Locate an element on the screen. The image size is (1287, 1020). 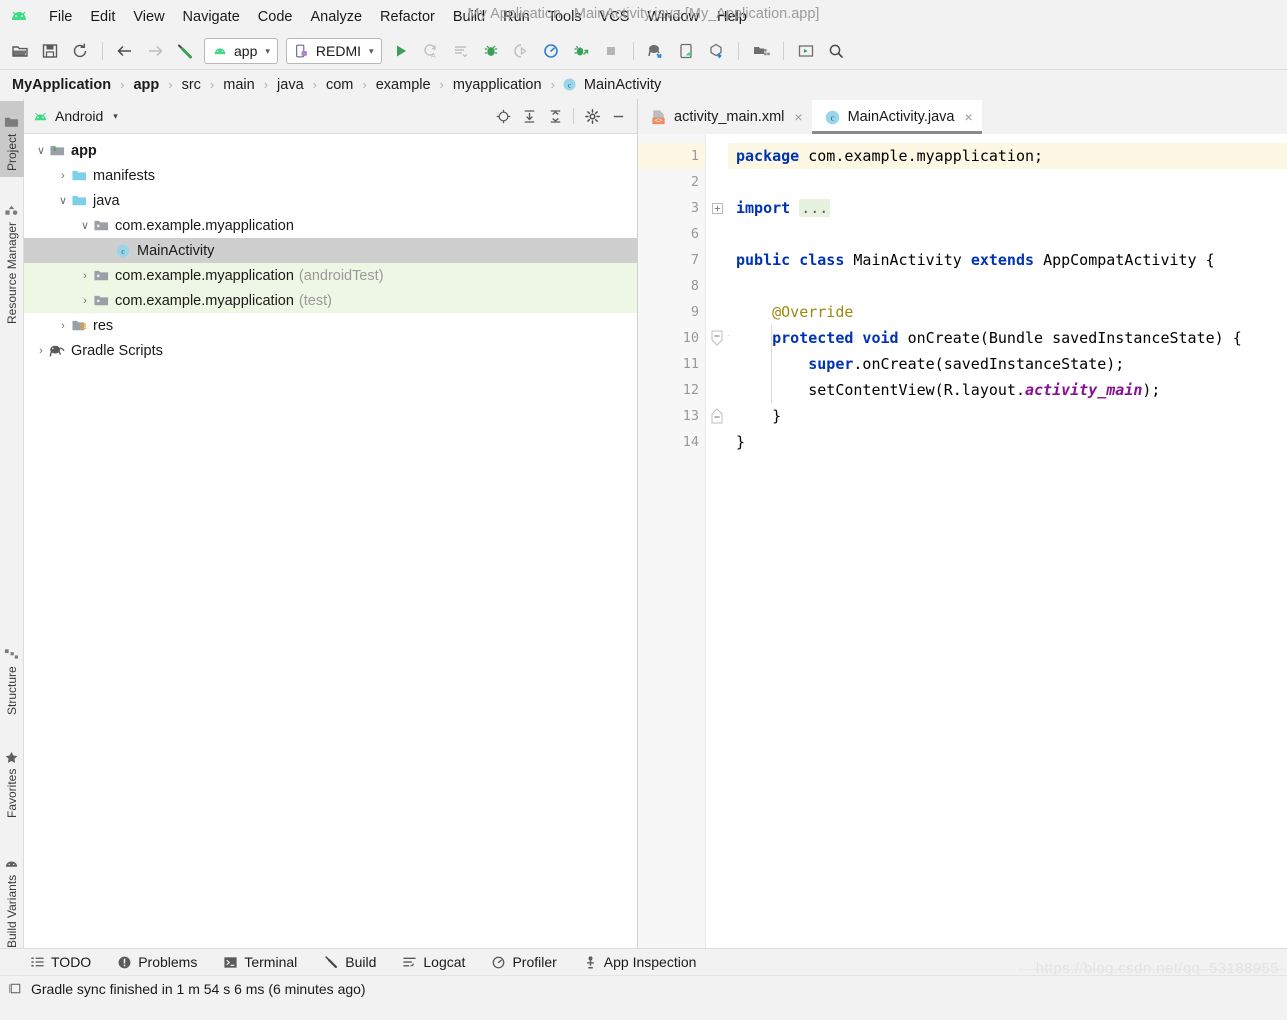
tree-node: › manifests is located at coordinates (330, 175).